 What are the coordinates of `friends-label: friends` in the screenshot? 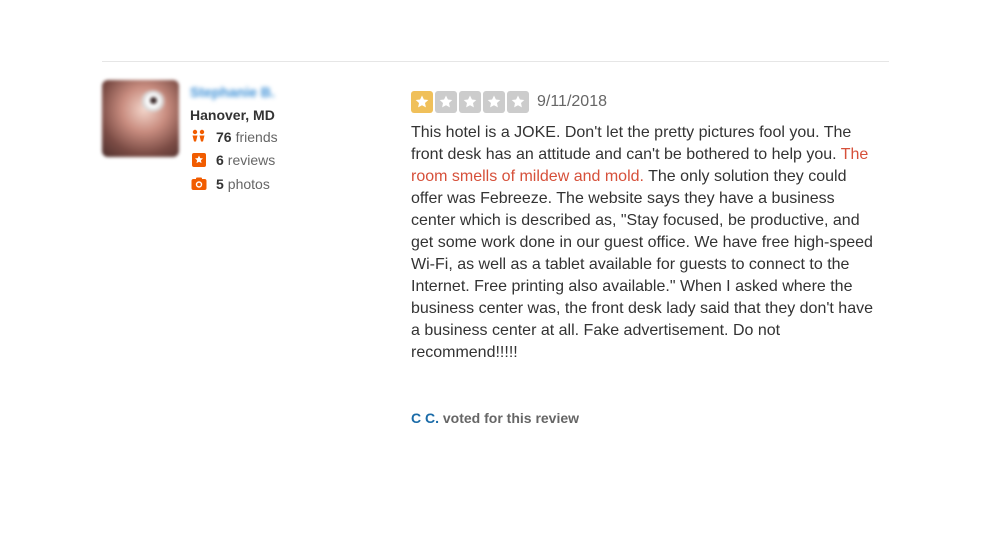 It's located at (256, 137).